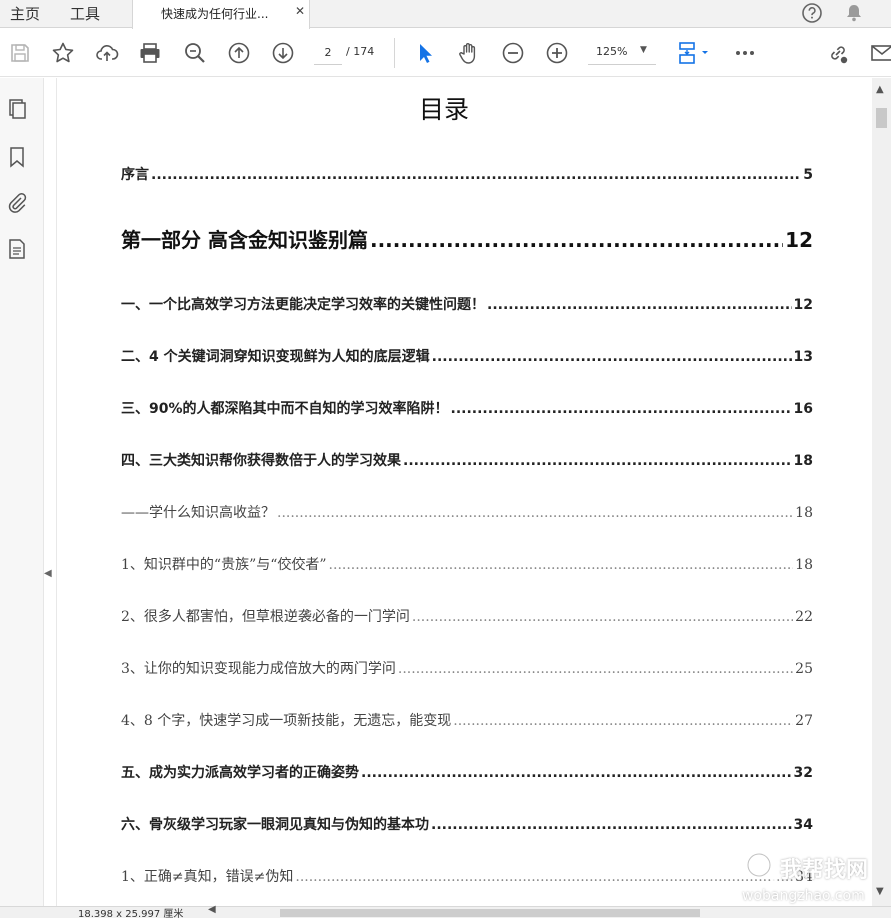 The width and height of the screenshot is (891, 918). What do you see at coordinates (244, 240) in the screenshot?
I see `toc-entry-title: 第一部分 高含金知识鉴别篇` at bounding box center [244, 240].